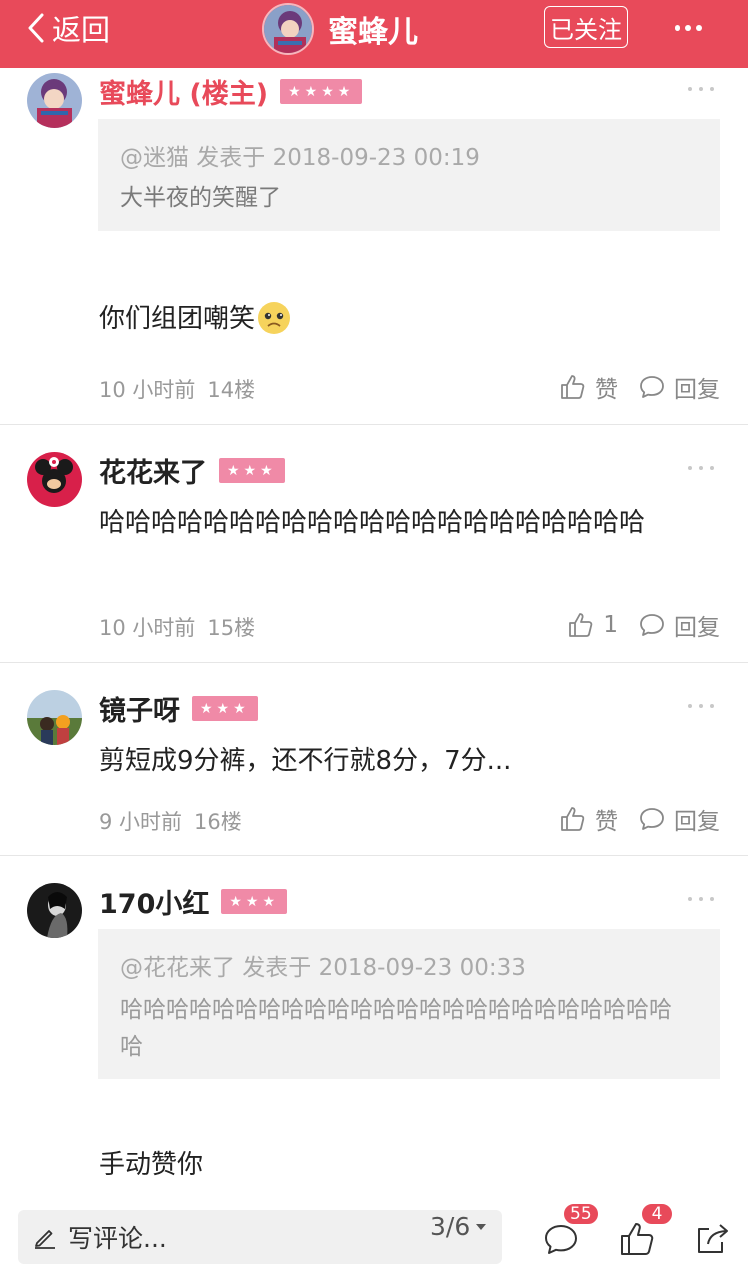 This screenshot has width=748, height=1280. What do you see at coordinates (141, 822) in the screenshot?
I see `timestamp: 9 小时前` at bounding box center [141, 822].